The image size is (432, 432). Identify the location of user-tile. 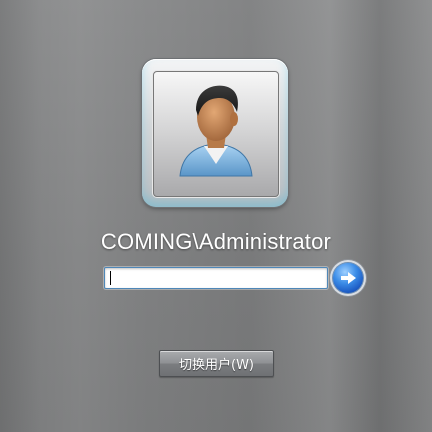
(215, 133).